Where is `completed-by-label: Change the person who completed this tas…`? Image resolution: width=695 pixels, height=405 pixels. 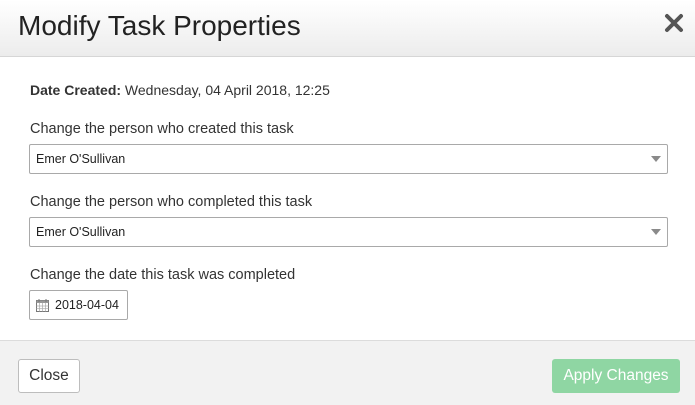 completed-by-label: Change the person who completed this tas… is located at coordinates (171, 202).